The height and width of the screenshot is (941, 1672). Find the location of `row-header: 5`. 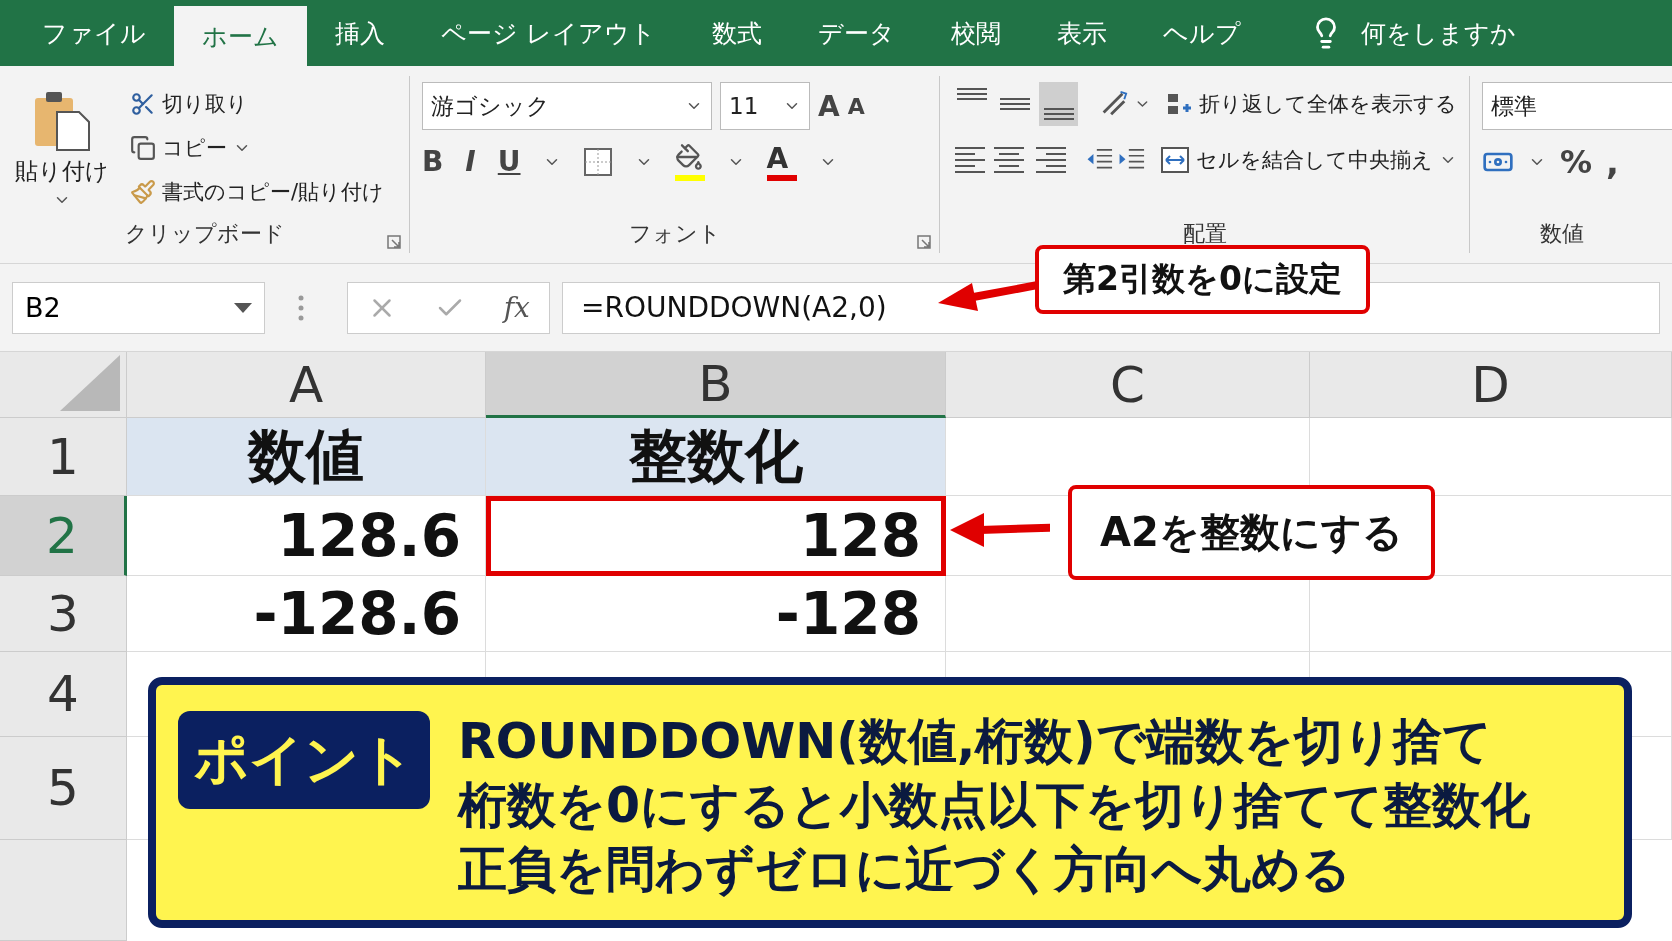

row-header: 5 is located at coordinates (63, 788).